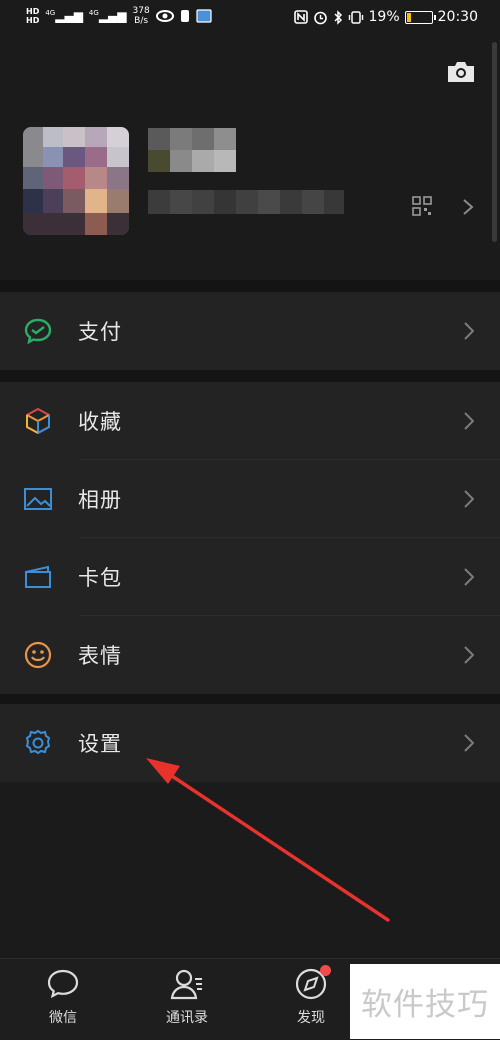 This screenshot has height=1040, width=500. What do you see at coordinates (420, 17) in the screenshot?
I see `battery-icon` at bounding box center [420, 17].